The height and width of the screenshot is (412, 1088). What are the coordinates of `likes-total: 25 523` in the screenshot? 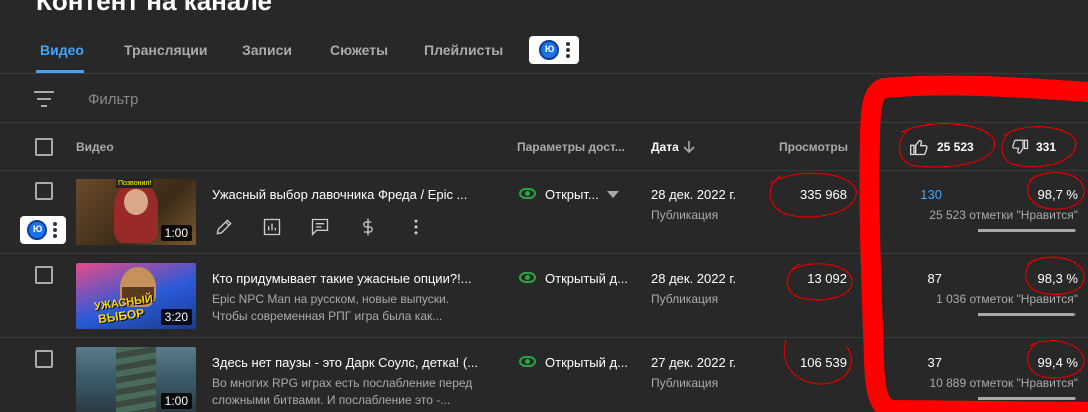 It's located at (955, 147).